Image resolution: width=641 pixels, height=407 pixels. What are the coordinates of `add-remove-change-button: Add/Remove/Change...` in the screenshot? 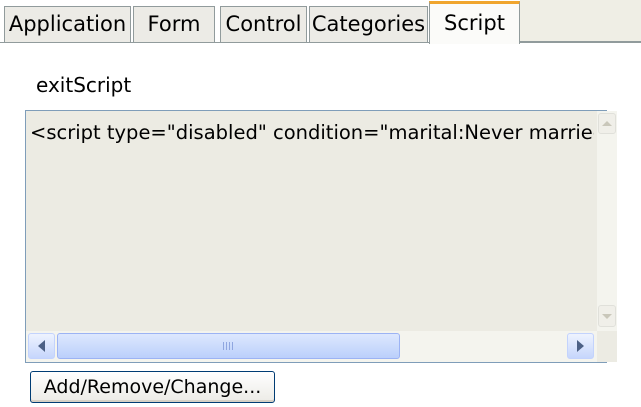 It's located at (152, 387).